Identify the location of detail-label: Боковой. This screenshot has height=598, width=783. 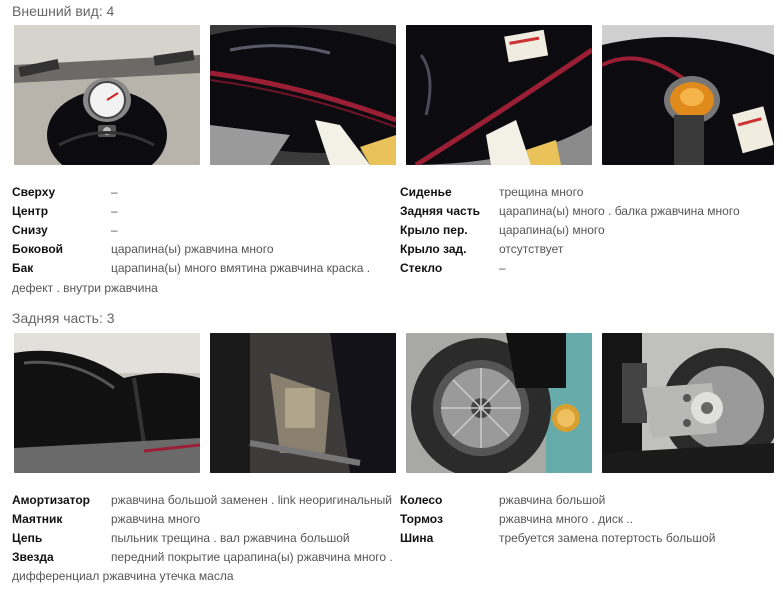
(38, 249).